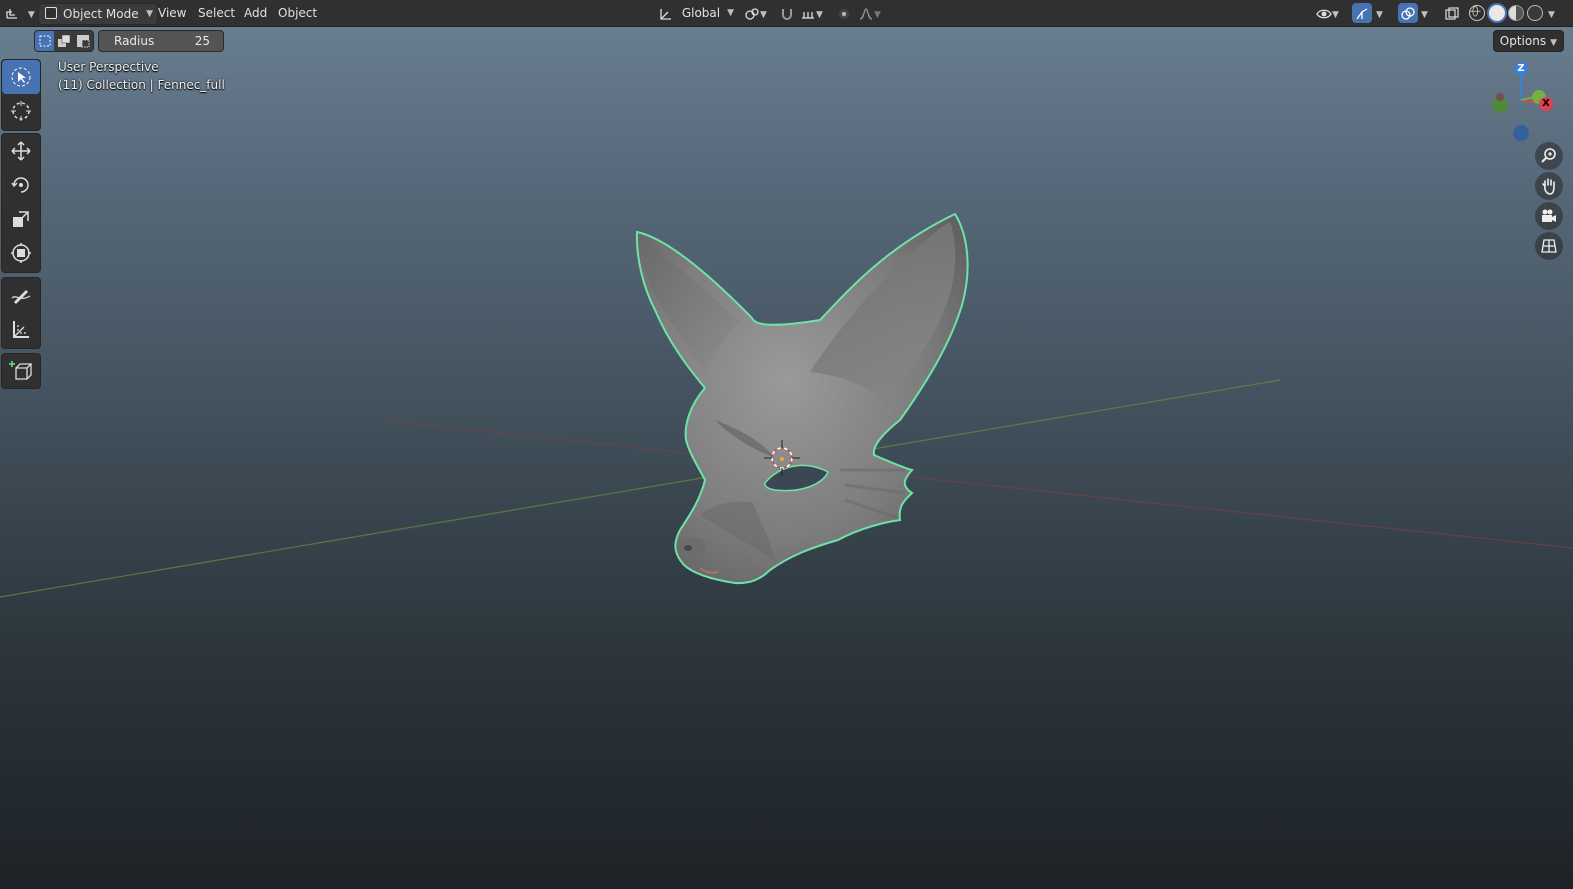 This screenshot has height=889, width=1573. Describe the element at coordinates (1535, 13) in the screenshot. I see `rendered-shading-button` at that location.